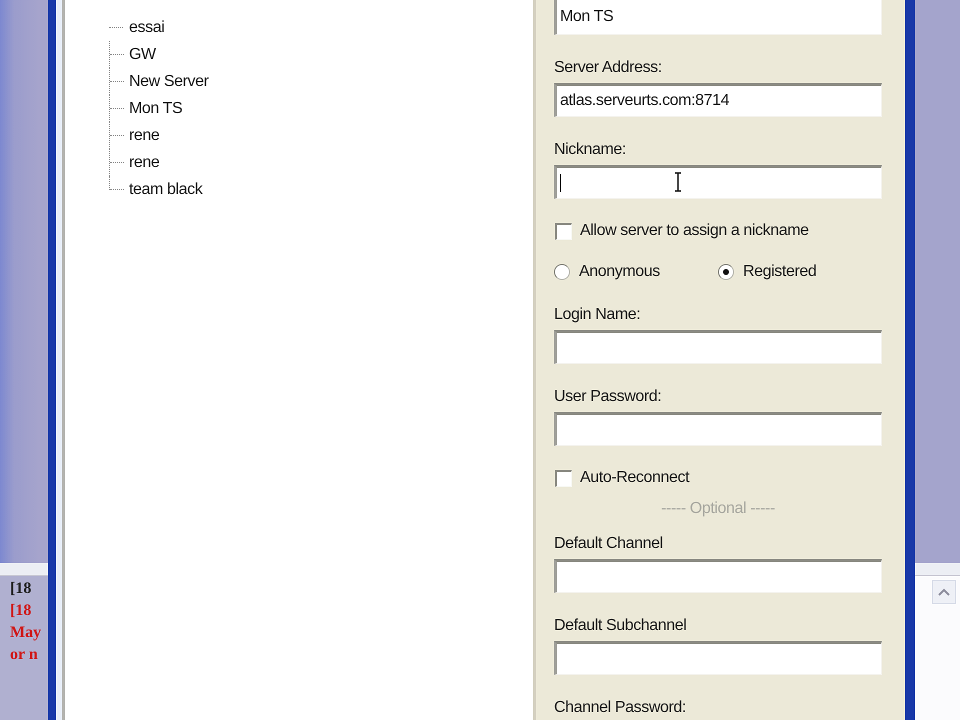 This screenshot has height=720, width=960. What do you see at coordinates (608, 396) in the screenshot?
I see `field-label: User Password:` at bounding box center [608, 396].